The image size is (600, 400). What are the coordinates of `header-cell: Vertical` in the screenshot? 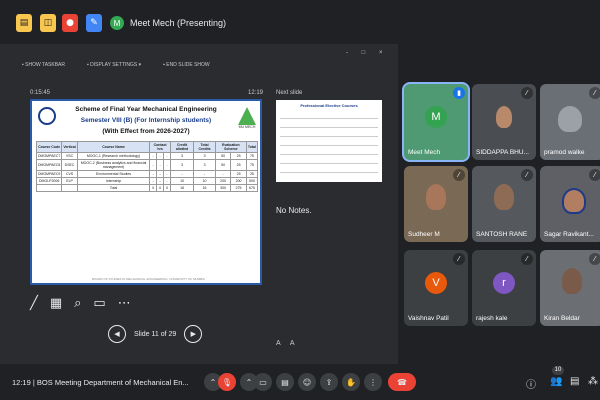 It's located at (69, 147).